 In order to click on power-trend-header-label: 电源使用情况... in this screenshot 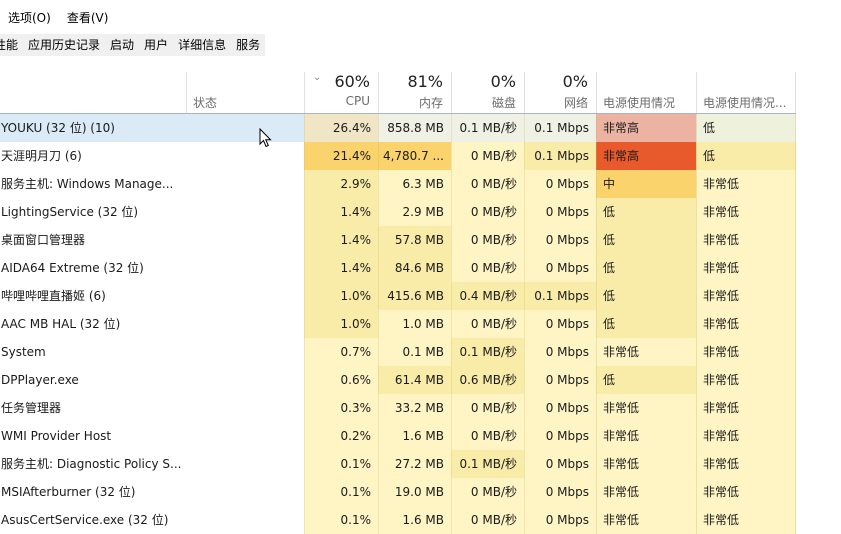, I will do `click(745, 103)`.